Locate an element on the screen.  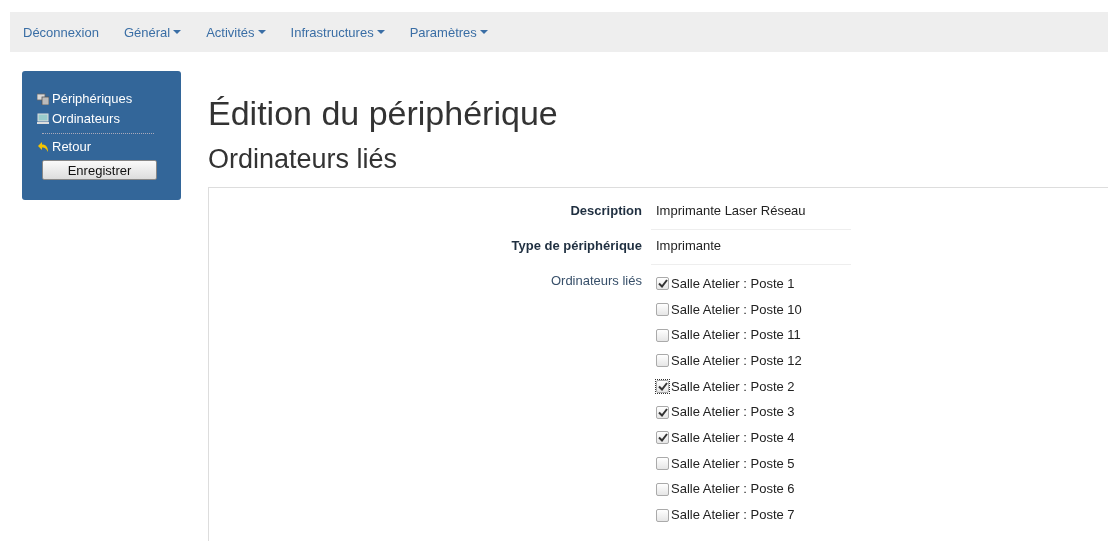
computer-checkbox: Salle Atelier : Poste 11 is located at coordinates (728, 335).